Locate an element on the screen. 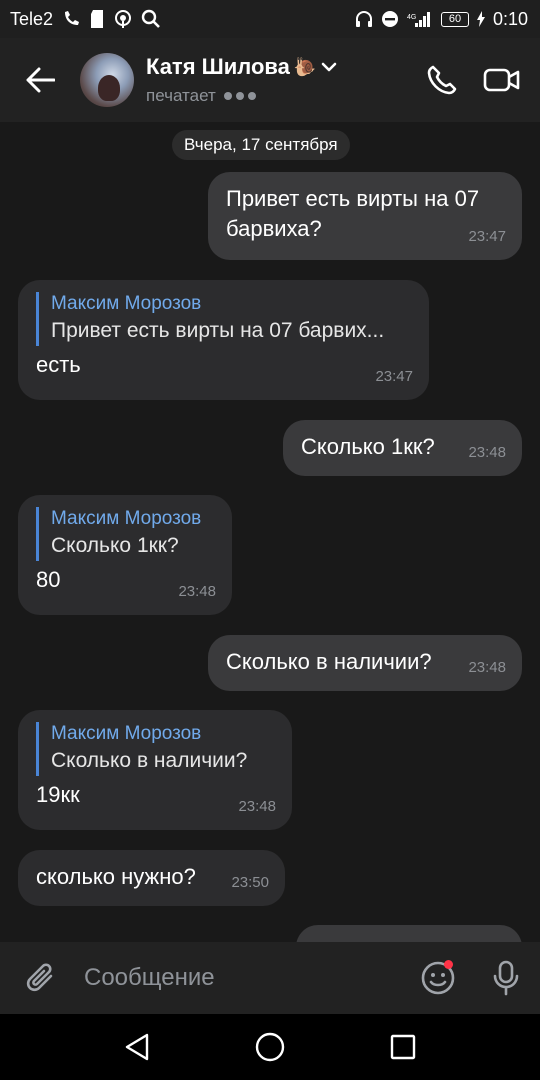 Image resolution: width=540 pixels, height=1080 pixels. message-text: Сколько 1кк? is located at coordinates (368, 446).